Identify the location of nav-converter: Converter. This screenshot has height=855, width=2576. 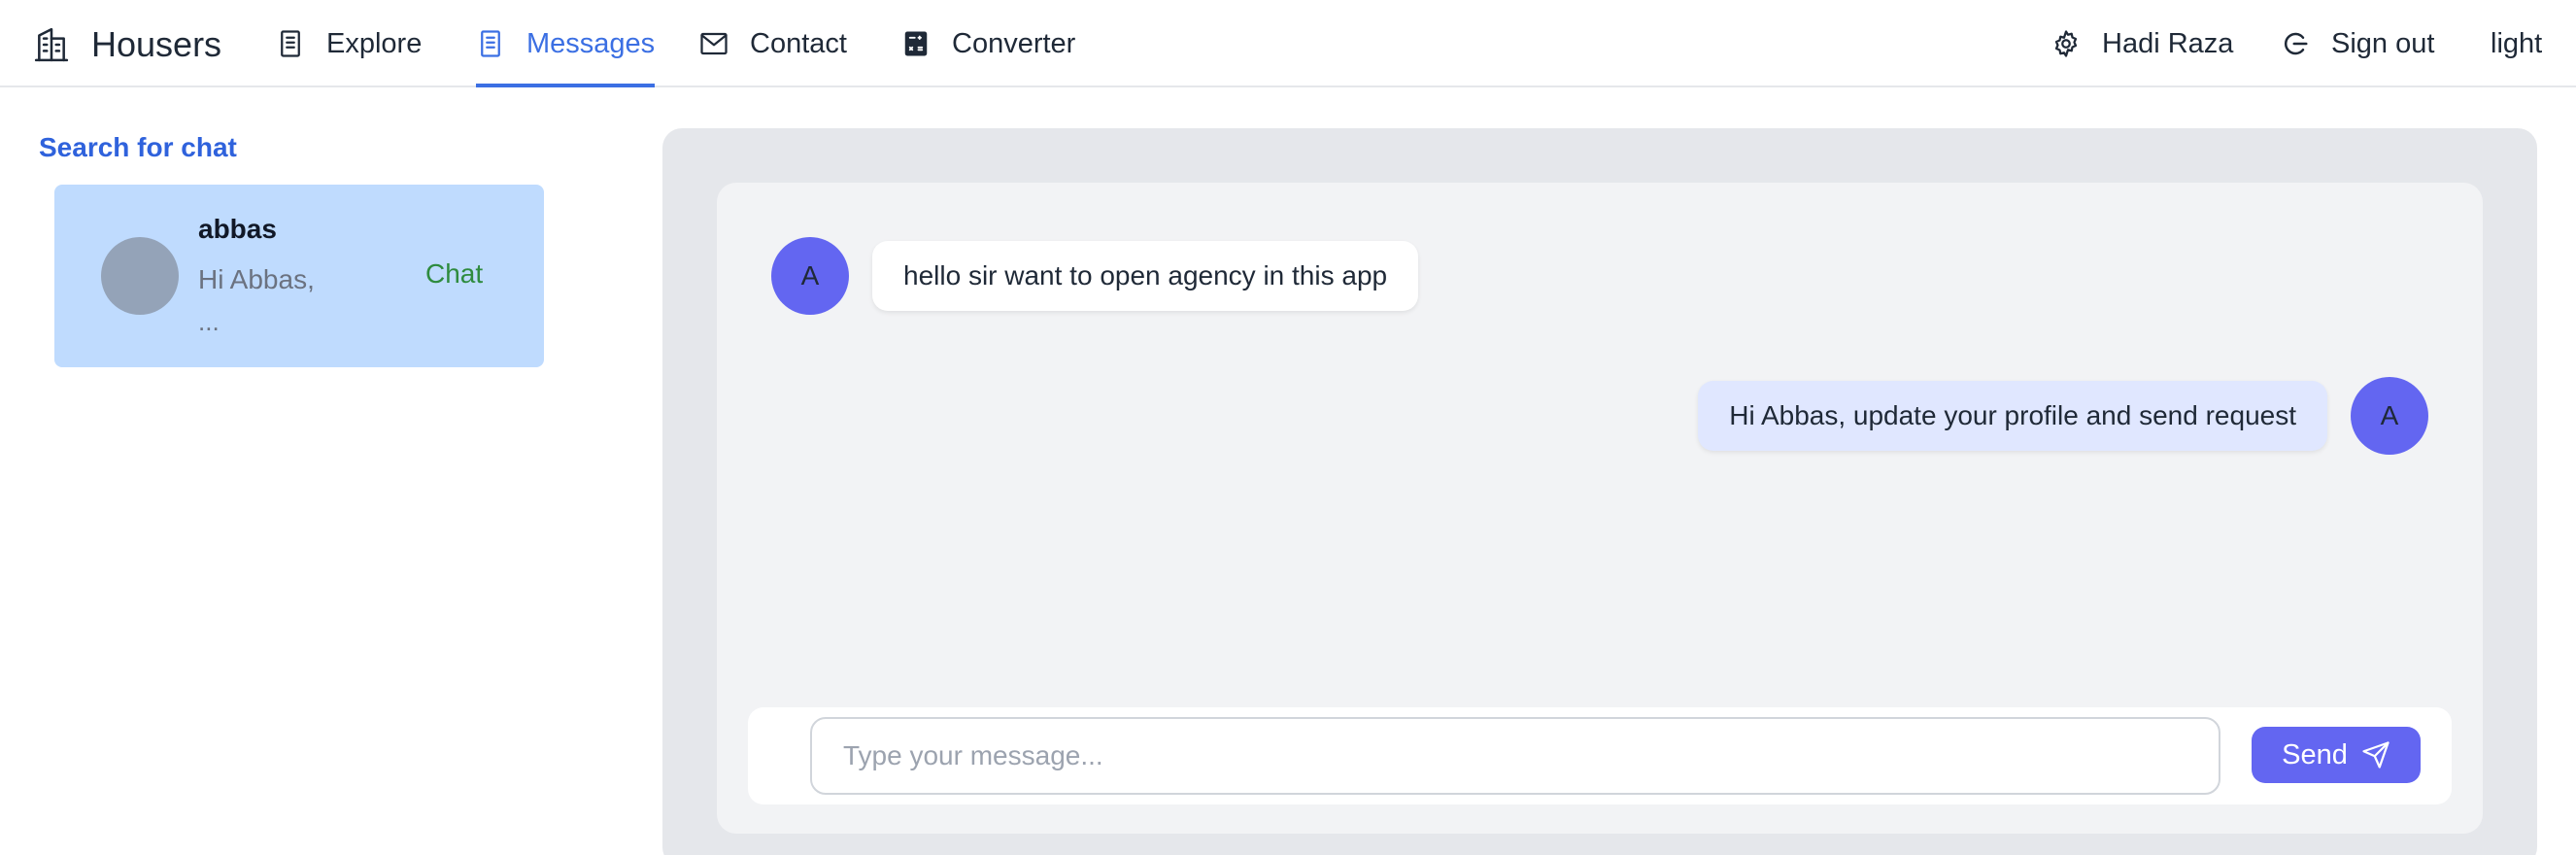
(988, 43).